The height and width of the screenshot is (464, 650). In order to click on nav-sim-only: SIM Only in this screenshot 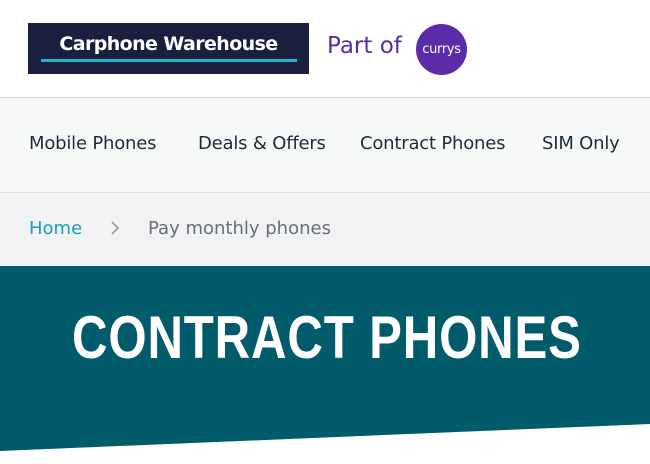, I will do `click(581, 143)`.